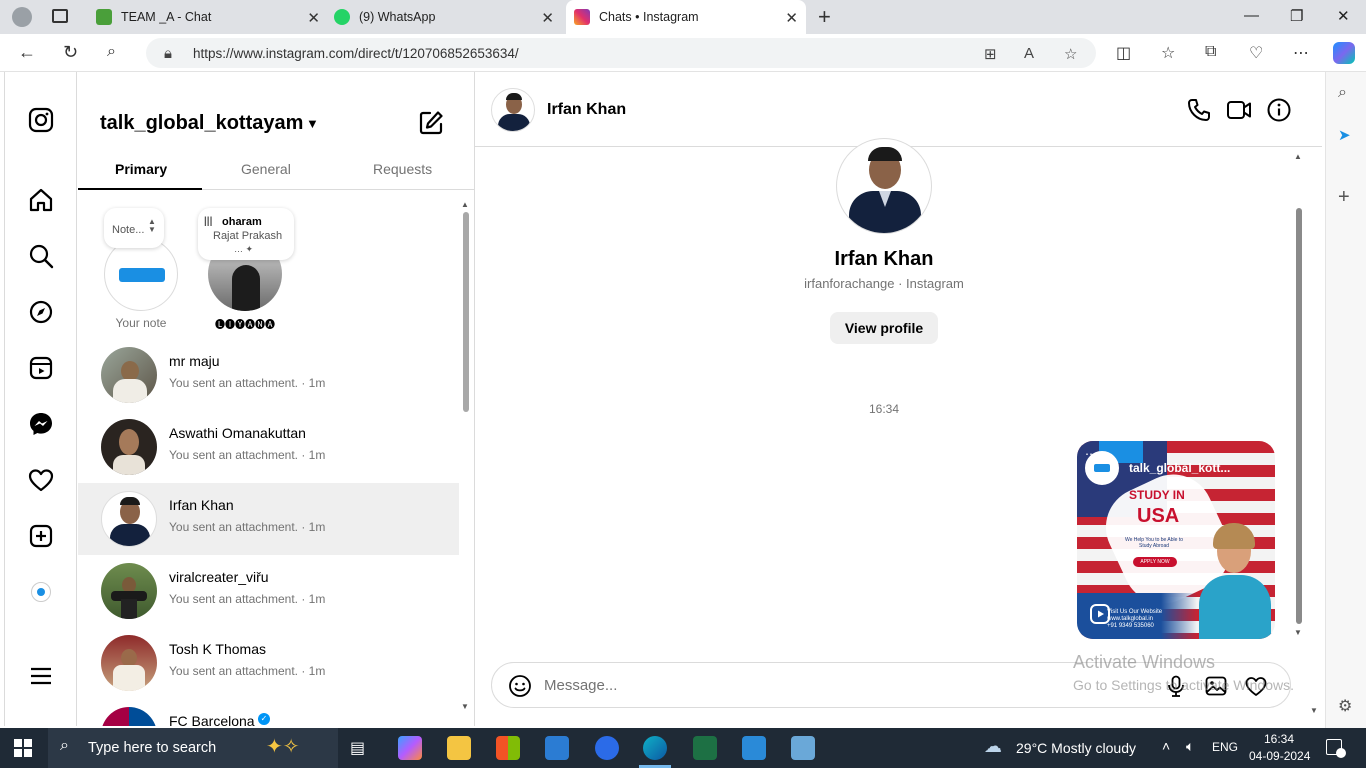 Image resolution: width=1366 pixels, height=768 pixels. What do you see at coordinates (27, 52) in the screenshot?
I see `back-icon: ←` at bounding box center [27, 52].